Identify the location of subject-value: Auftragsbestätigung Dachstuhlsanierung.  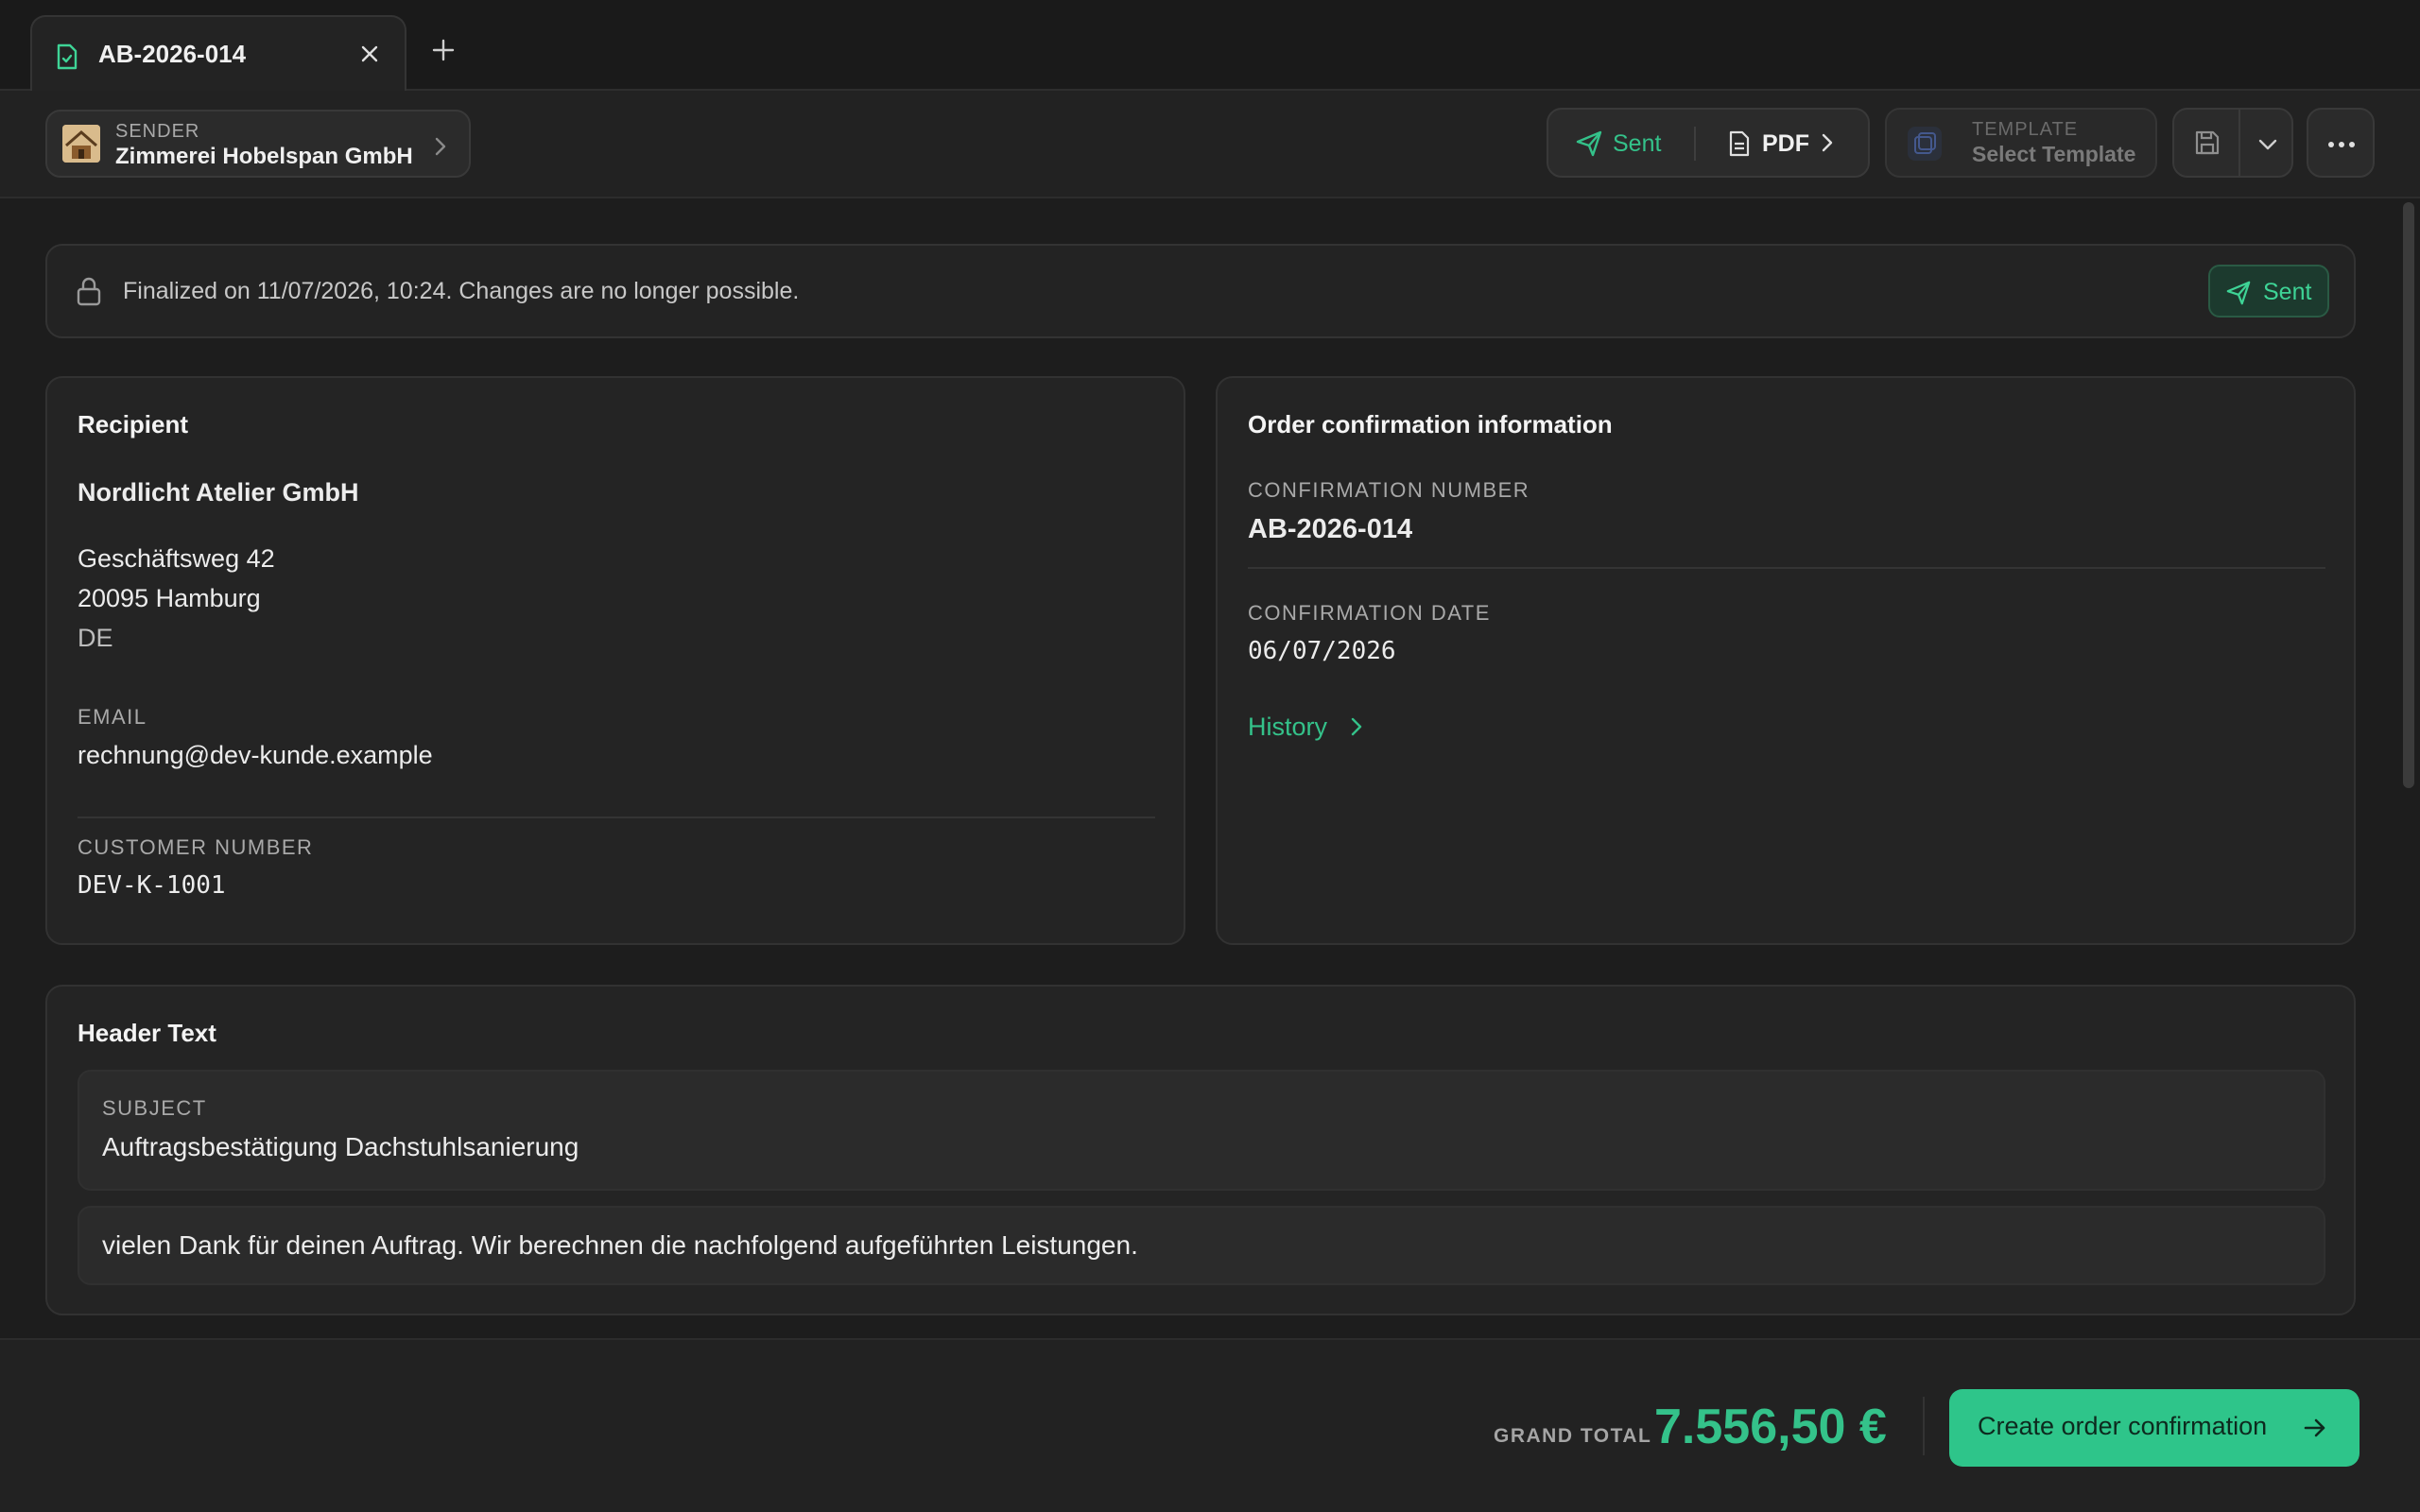
(341, 1146).